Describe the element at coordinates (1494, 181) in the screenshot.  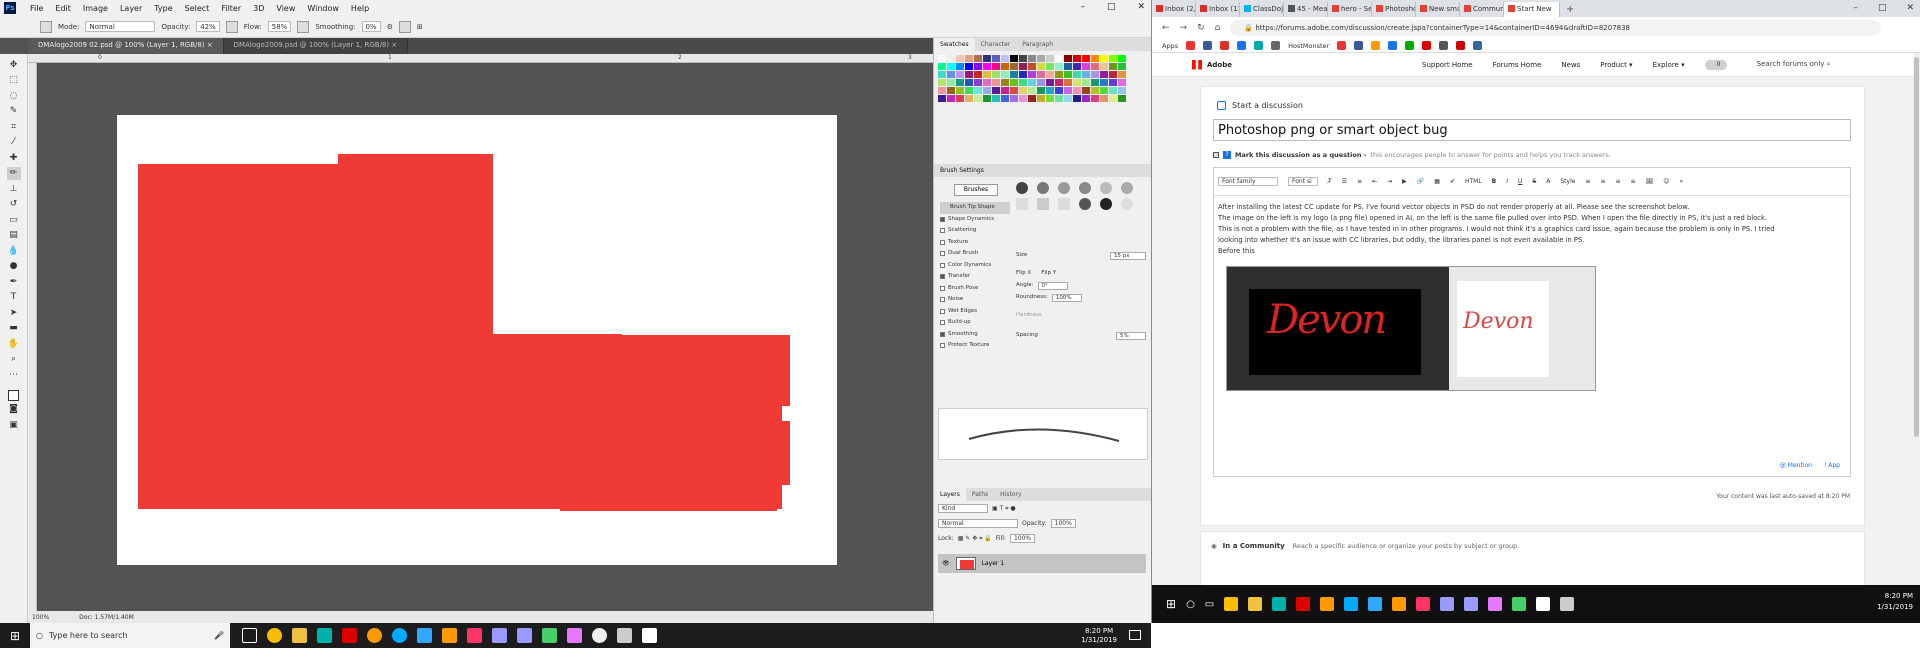
I see `bold-icon: B` at that location.